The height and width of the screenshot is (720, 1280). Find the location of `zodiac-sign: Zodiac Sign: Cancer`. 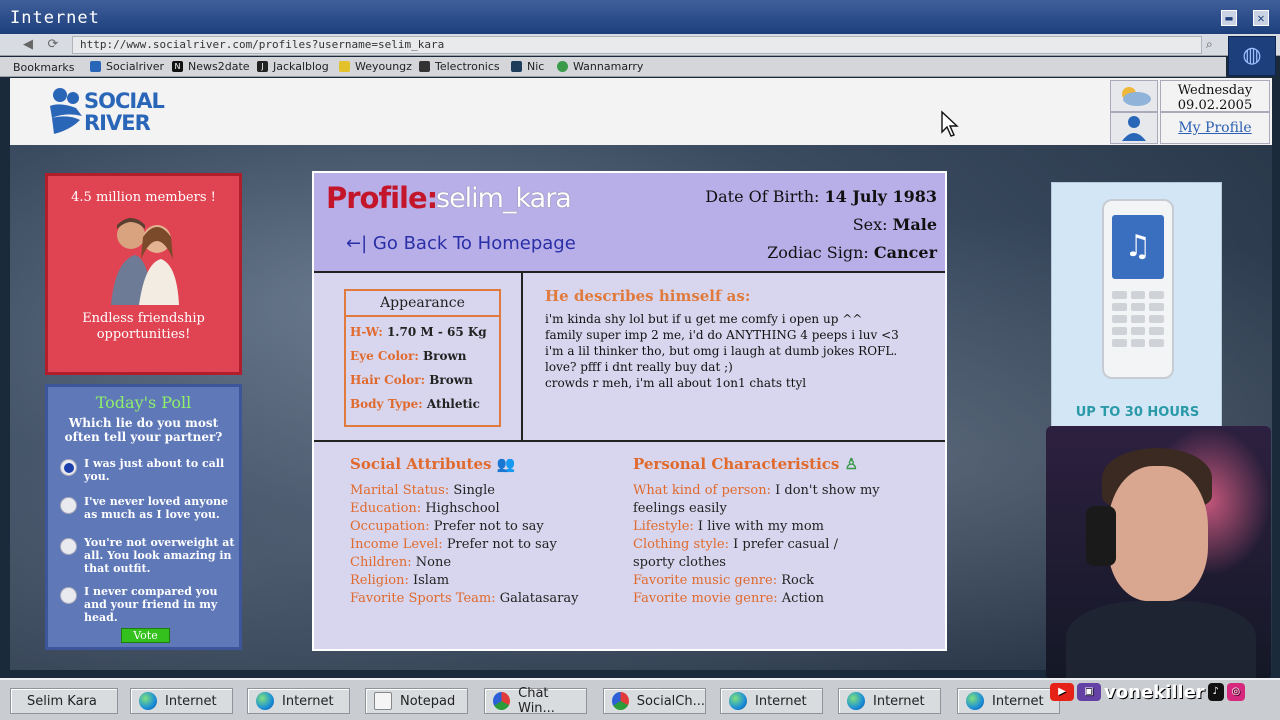

zodiac-sign: Zodiac Sign: Cancer is located at coordinates (852, 252).